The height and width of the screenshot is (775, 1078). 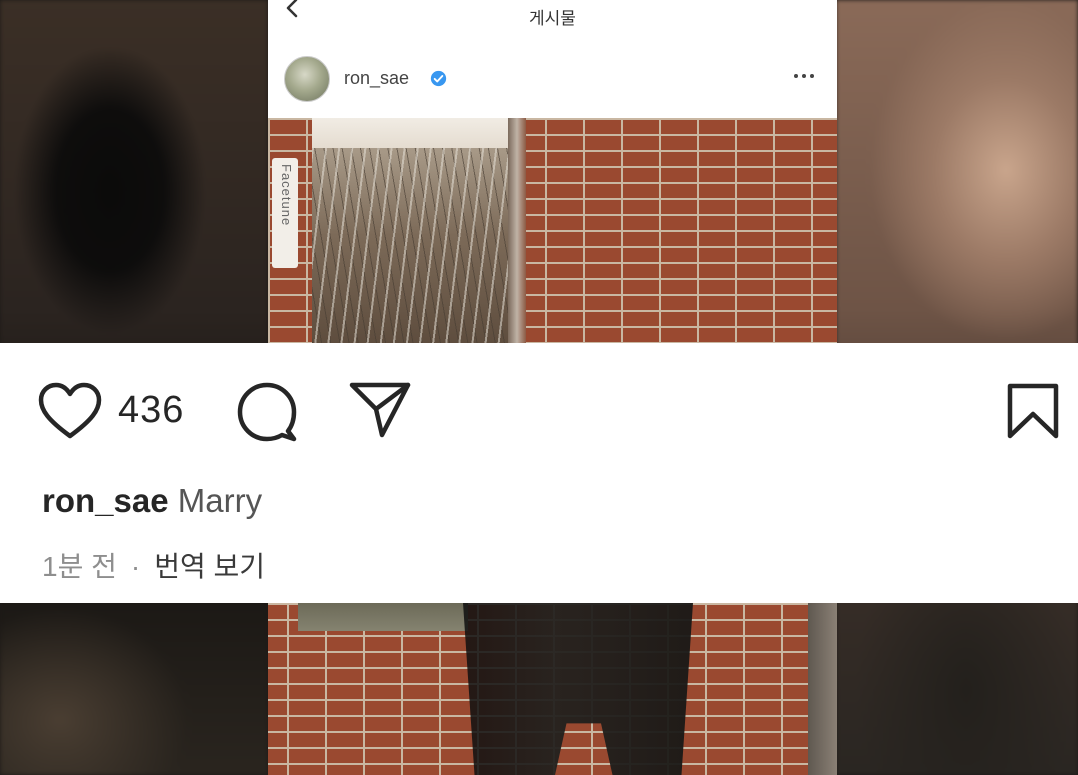 What do you see at coordinates (286, 195) in the screenshot?
I see `facetune-watermark-text: Facetune` at bounding box center [286, 195].